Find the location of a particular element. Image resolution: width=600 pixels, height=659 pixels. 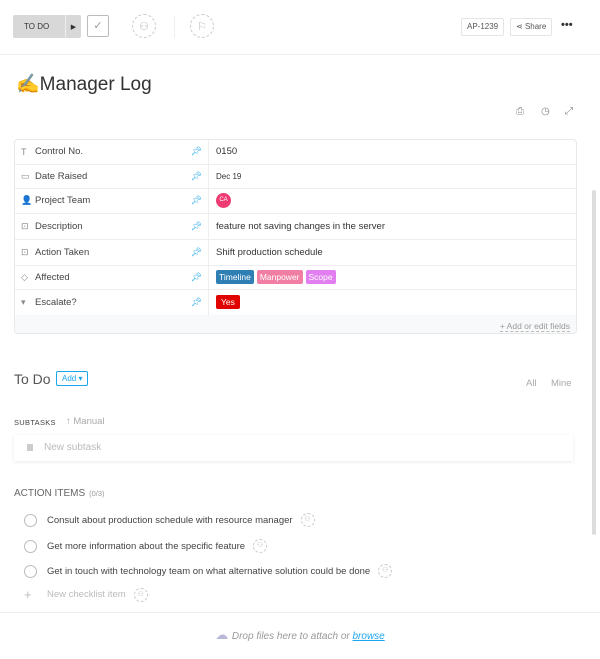

page-title: ✍️Manager Log is located at coordinates (84, 84).